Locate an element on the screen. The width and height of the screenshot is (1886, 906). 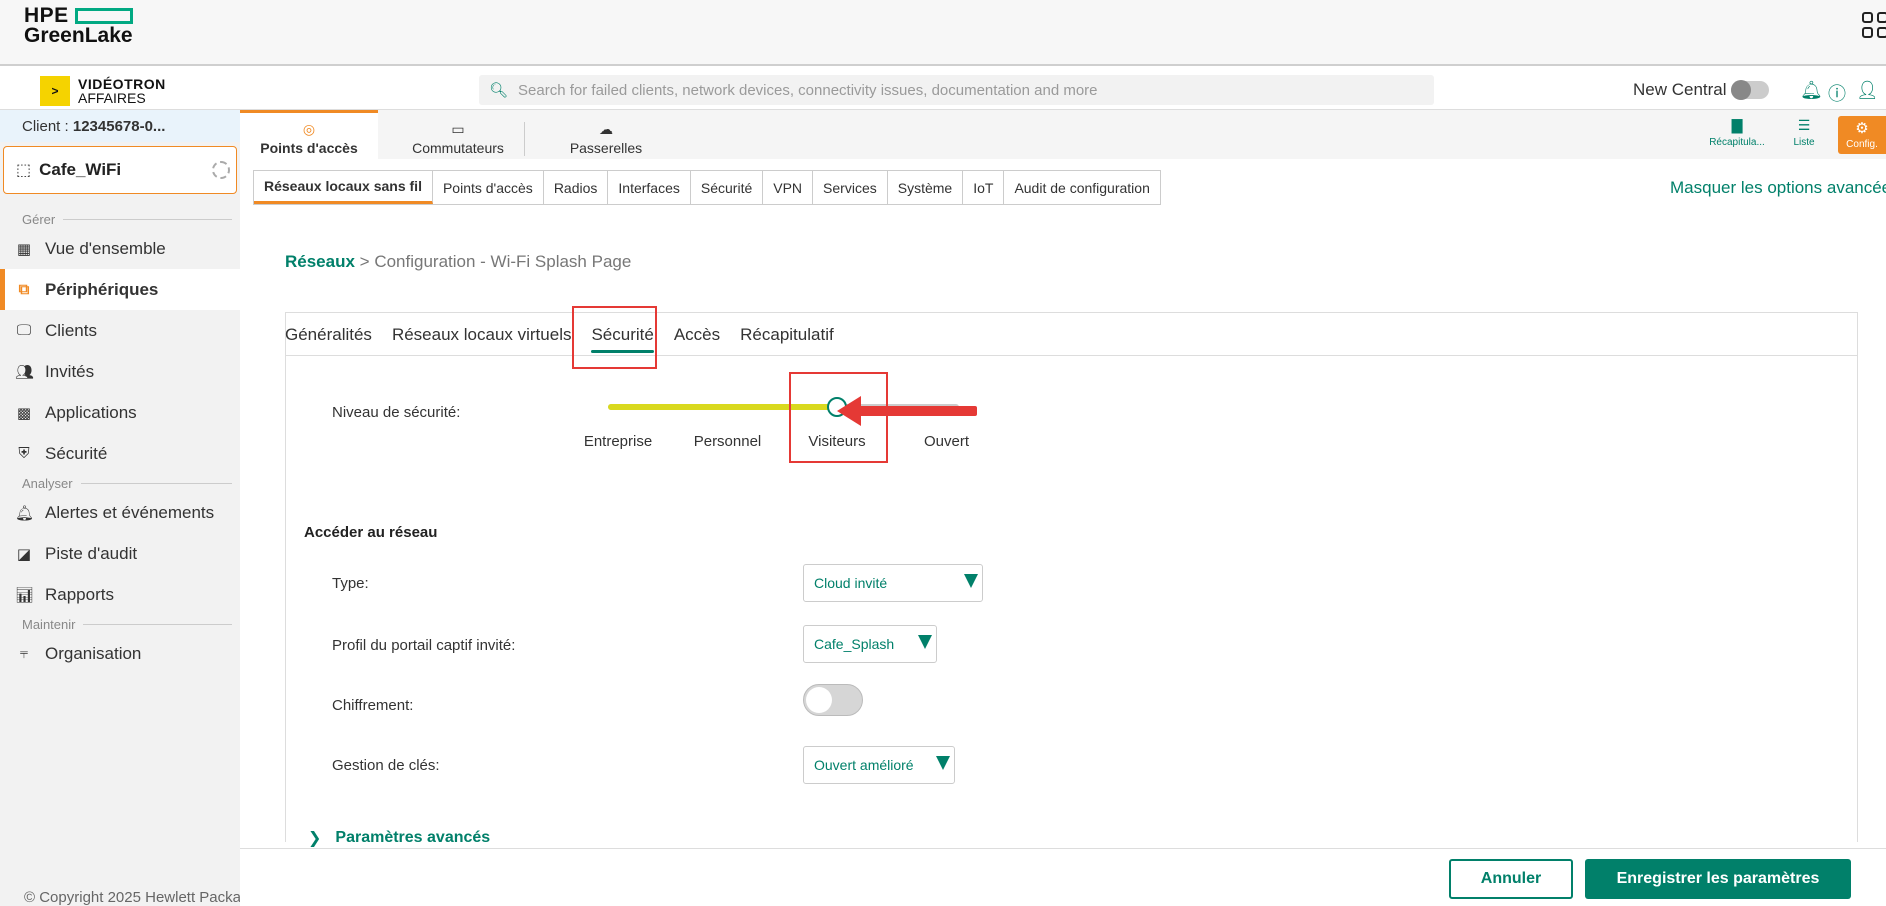
apps-icon: ▩ is located at coordinates (24, 413).